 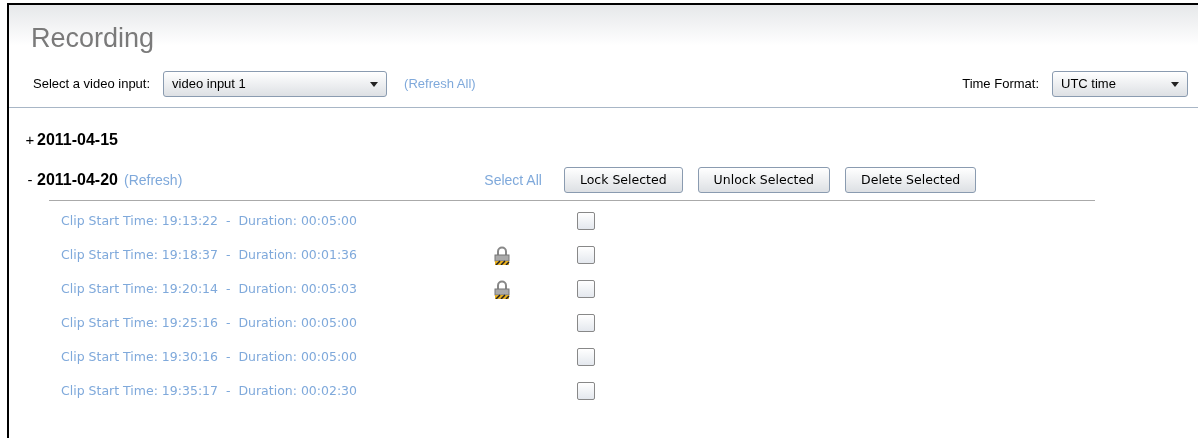 I want to click on clip-entry: Clip Start Time: 19:18:37 - Duration: 00:01:36, so click(x=261, y=255).